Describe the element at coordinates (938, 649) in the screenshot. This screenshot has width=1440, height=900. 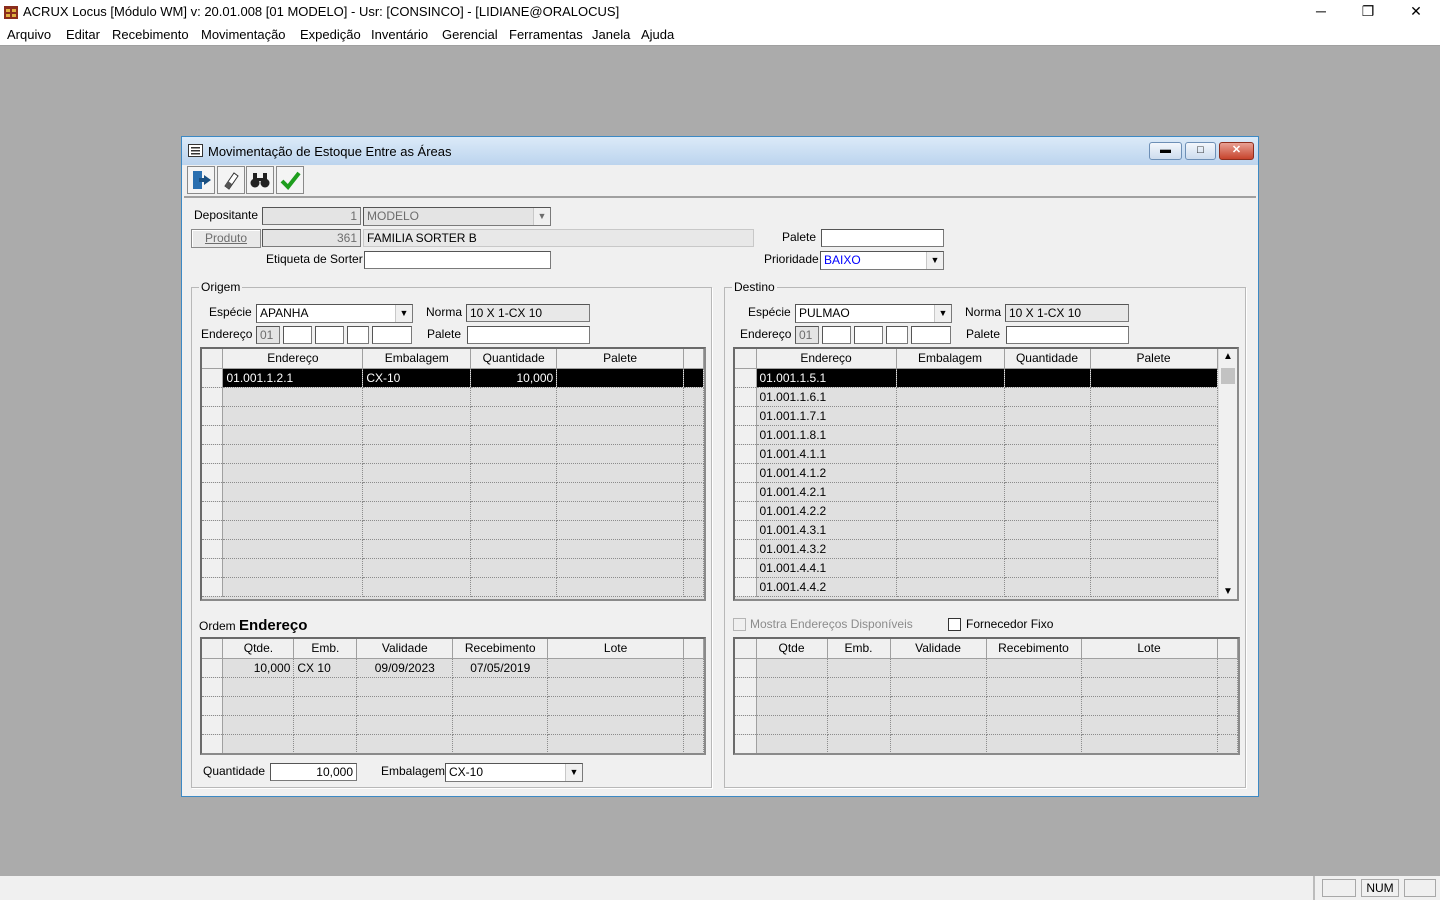
I see `col-validade: Validade` at that location.